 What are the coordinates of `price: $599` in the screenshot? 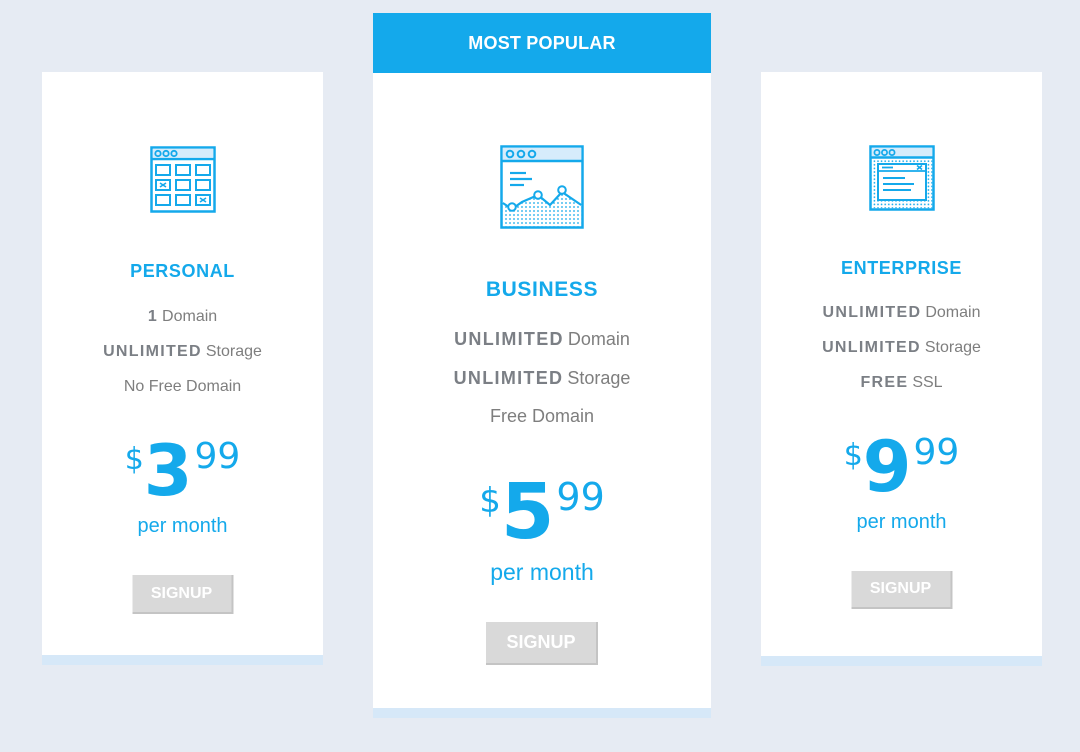 It's located at (542, 512).